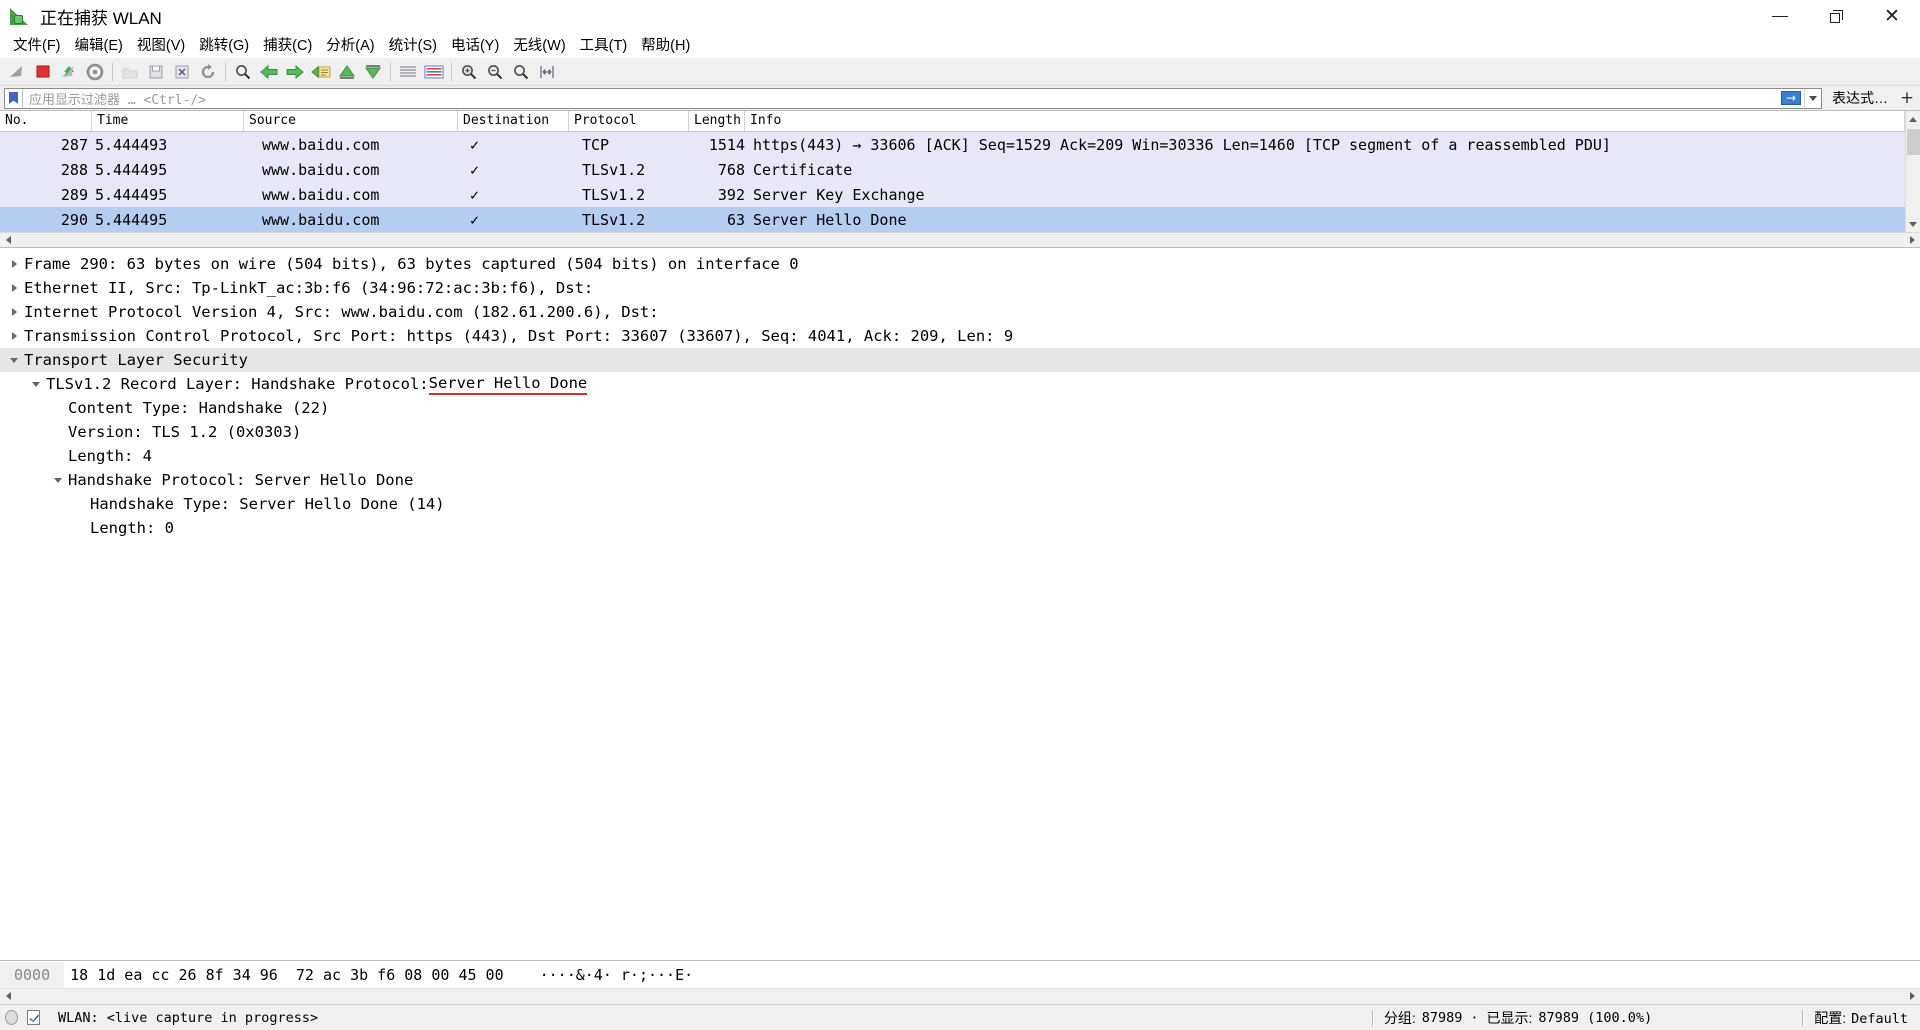 This screenshot has height=1030, width=1920. I want to click on profile-status: 配置: Default, so click(1867, 1018).